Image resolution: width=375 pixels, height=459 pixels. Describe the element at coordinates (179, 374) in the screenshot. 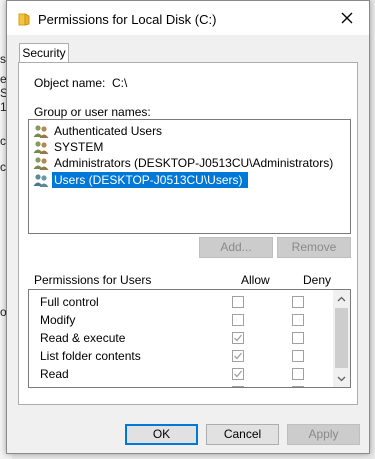

I see `permission-row-read: Read` at that location.